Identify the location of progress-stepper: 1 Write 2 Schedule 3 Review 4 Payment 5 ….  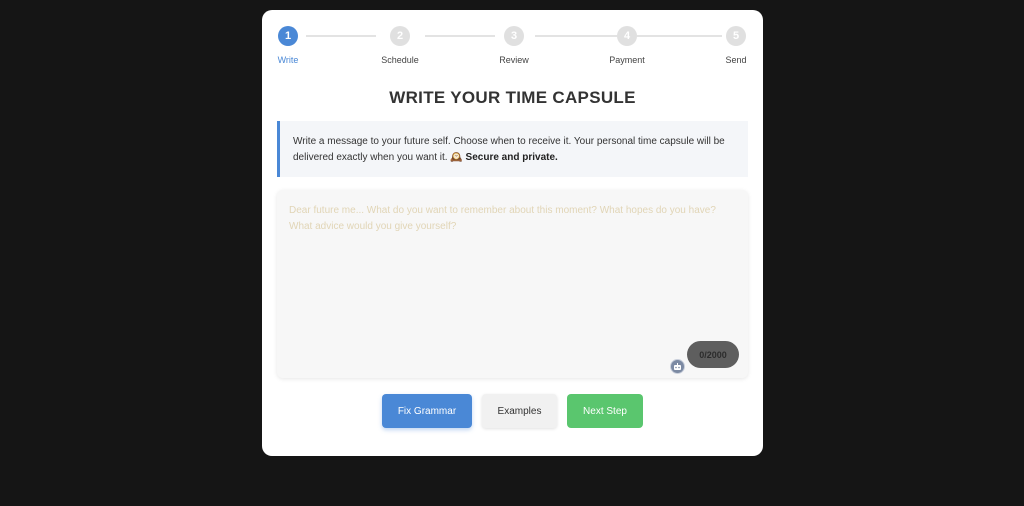
(512, 45).